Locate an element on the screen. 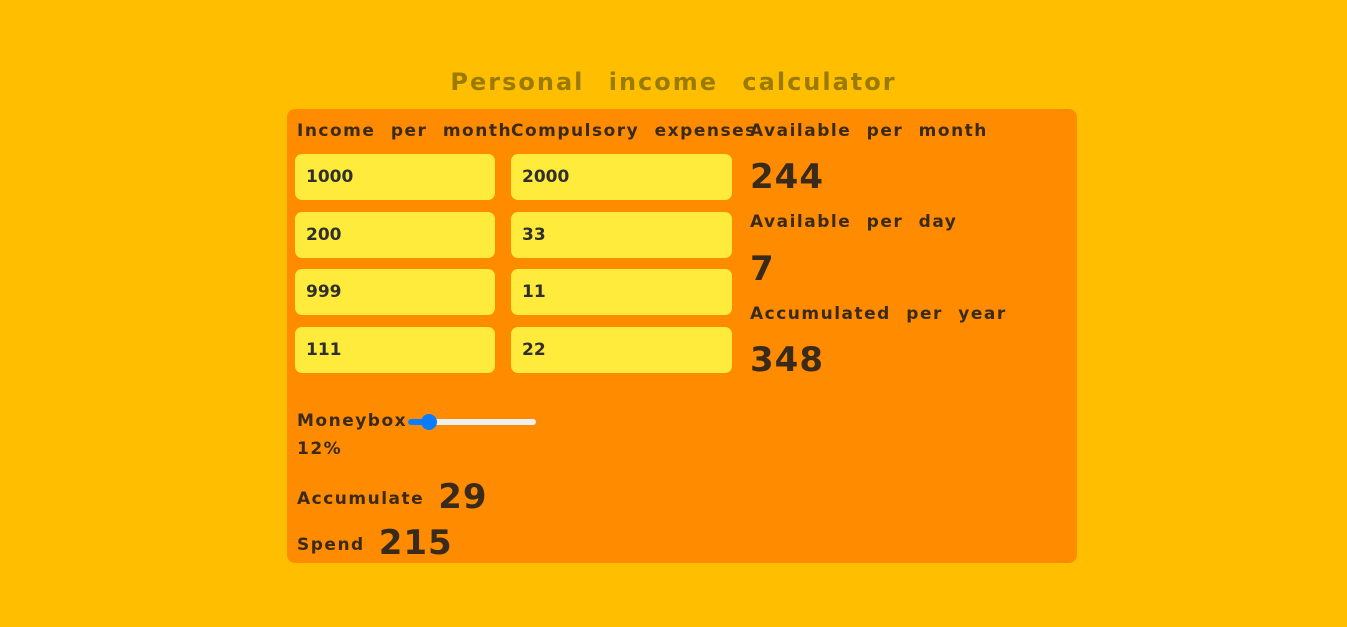 This screenshot has height=627, width=1347. accumulated-year-label: Accumulated per year is located at coordinates (878, 314).